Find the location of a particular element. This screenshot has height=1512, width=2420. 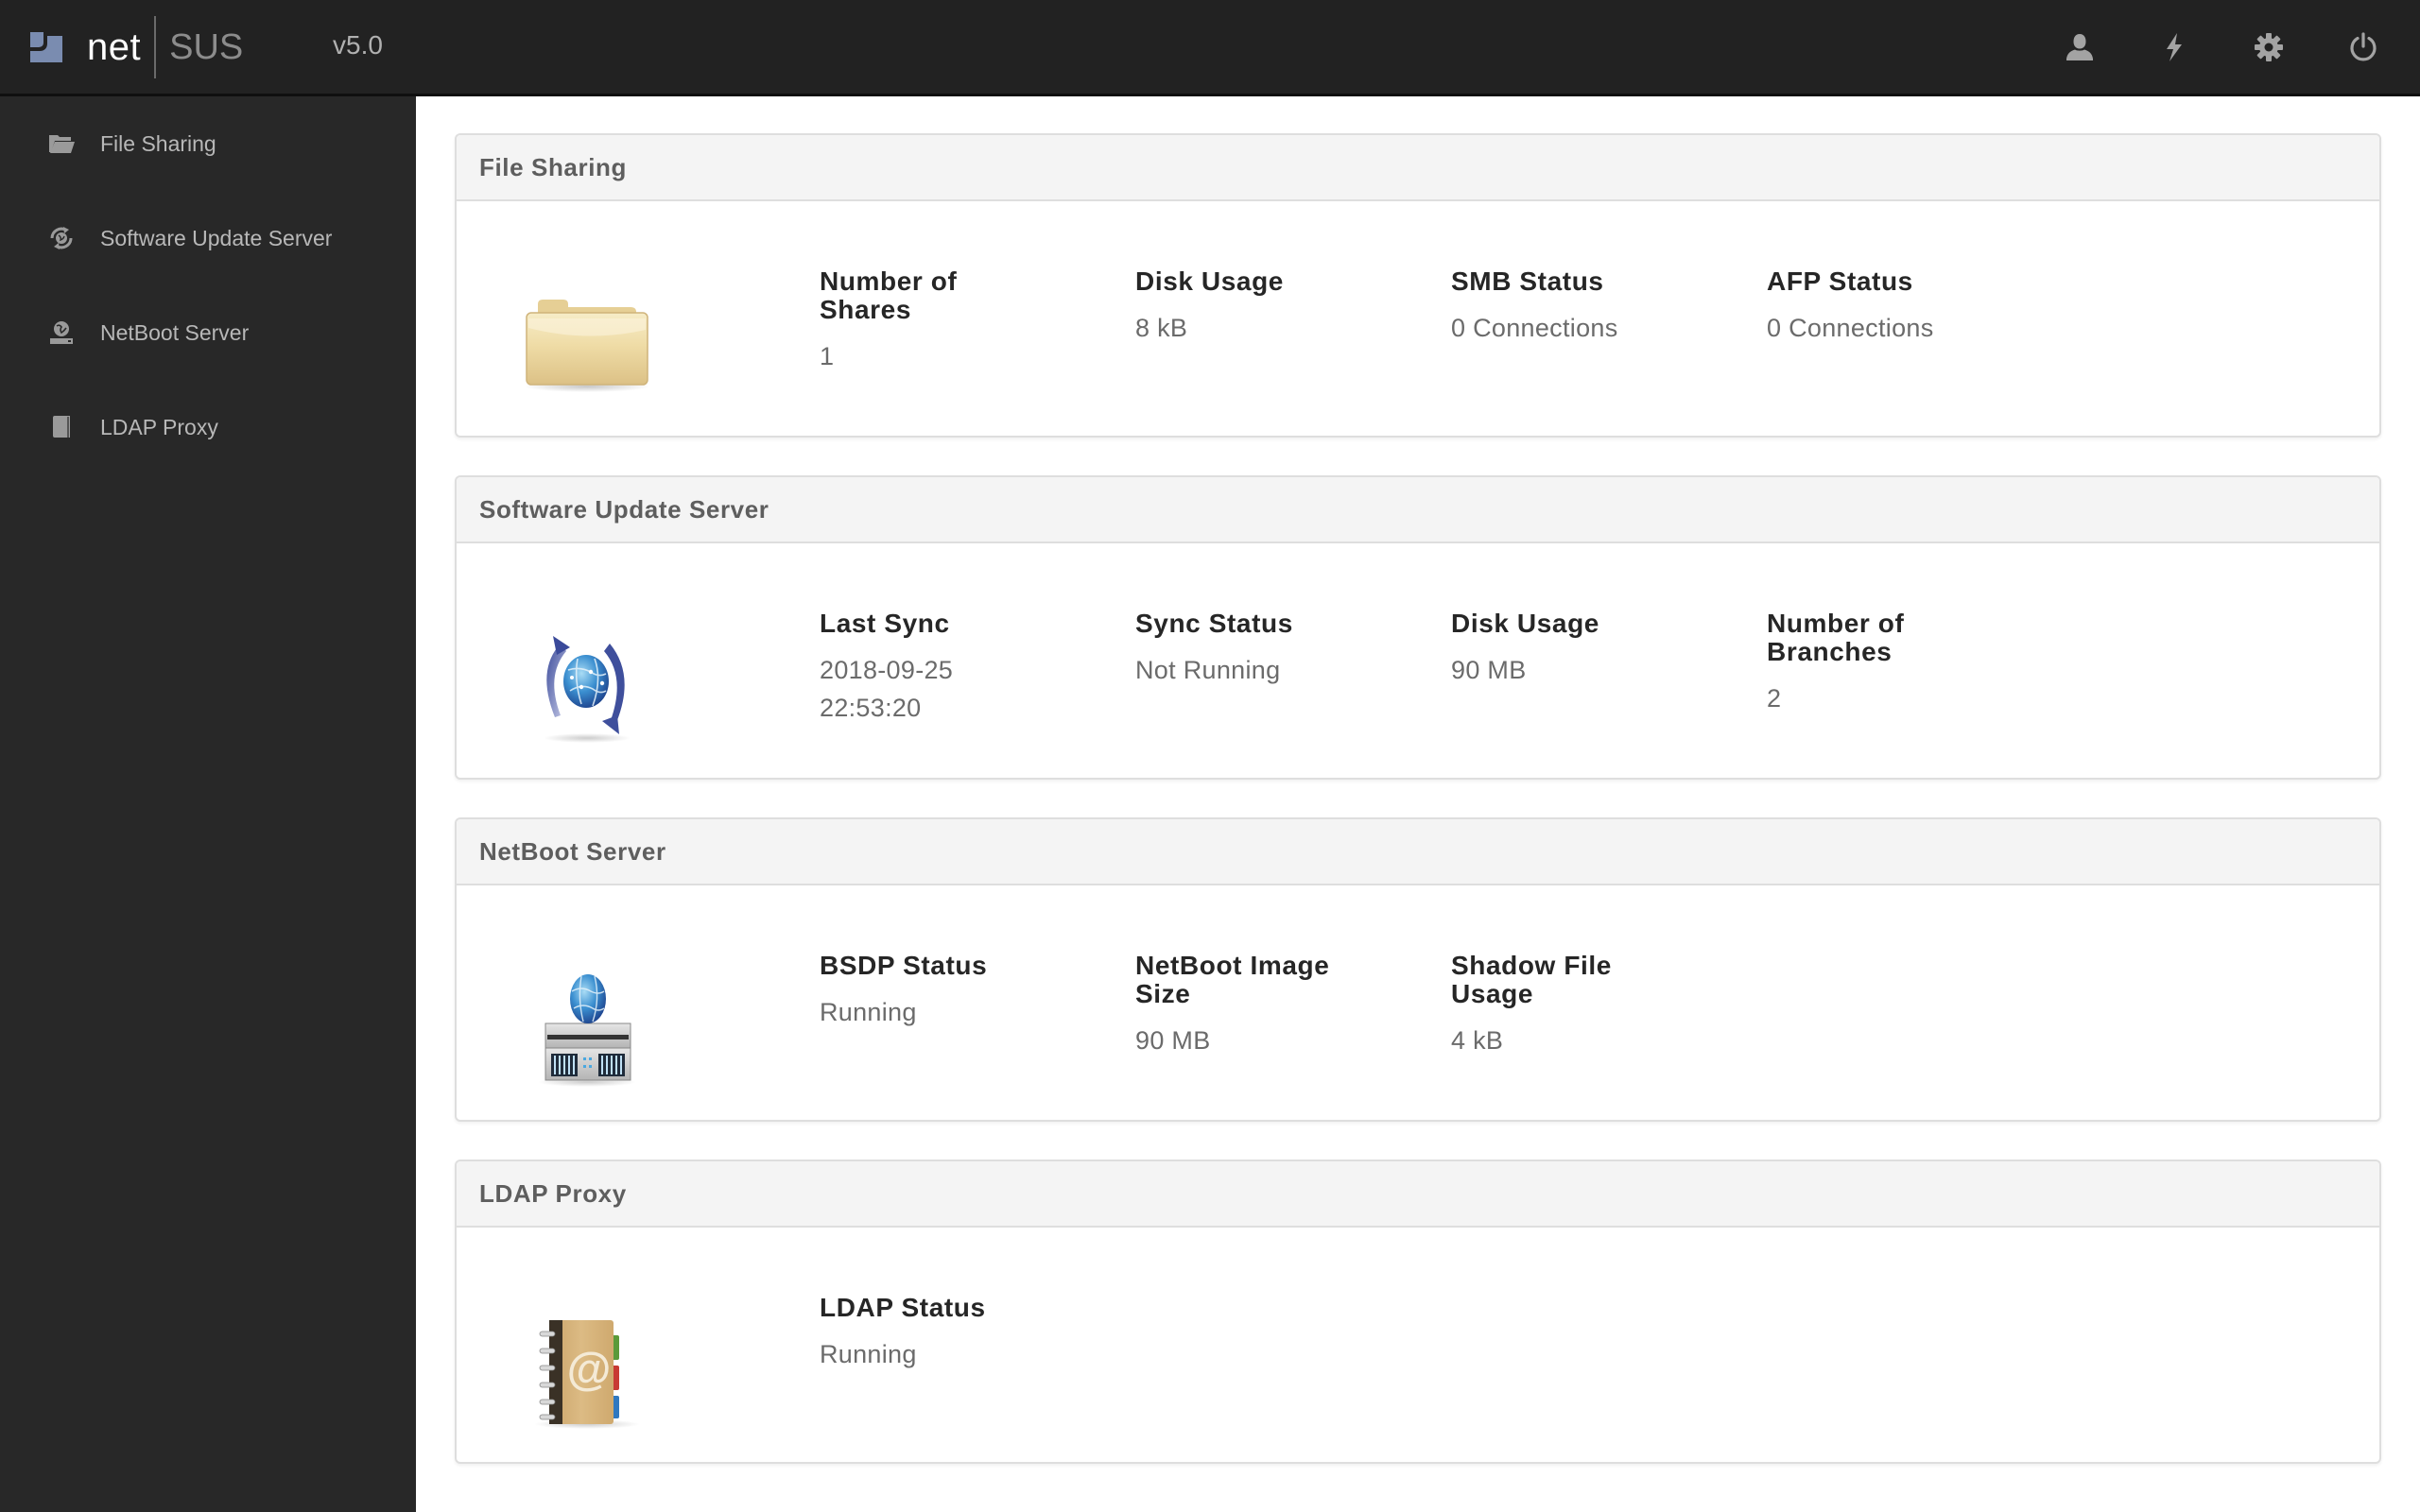

metric-shadow-file-usage: Shadow File Usage 4 kB is located at coordinates (1545, 1005).